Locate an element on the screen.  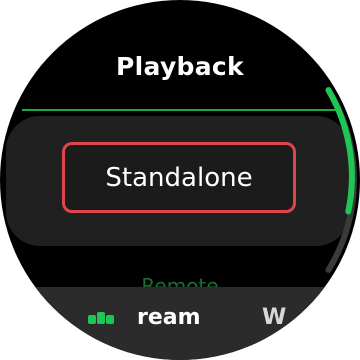
standalone-option-label: Standalone is located at coordinates (179, 177).